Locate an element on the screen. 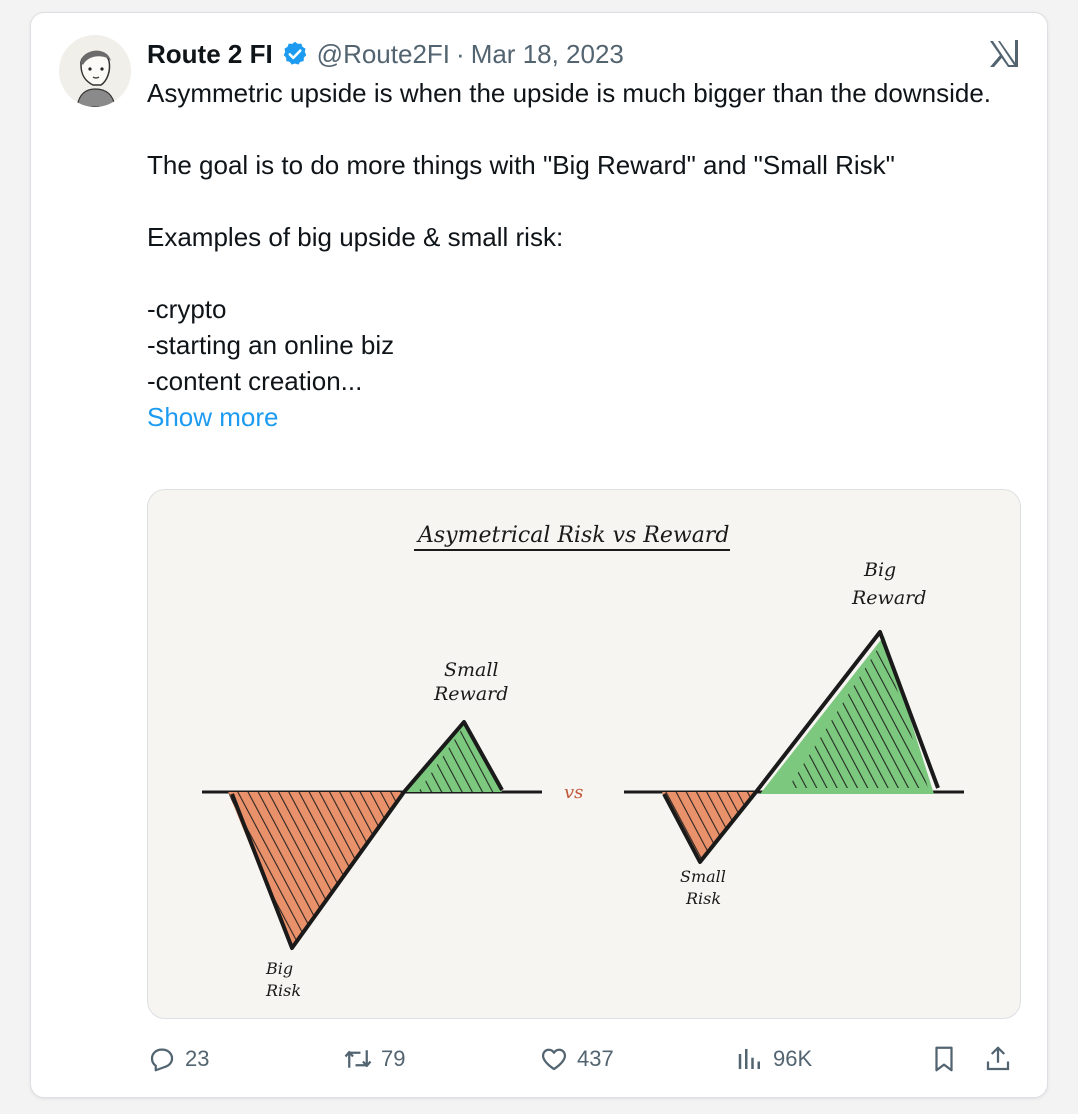 Image resolution: width=1078 pixels, height=1114 pixels. author-handle: @Route2FI is located at coordinates (383, 54).